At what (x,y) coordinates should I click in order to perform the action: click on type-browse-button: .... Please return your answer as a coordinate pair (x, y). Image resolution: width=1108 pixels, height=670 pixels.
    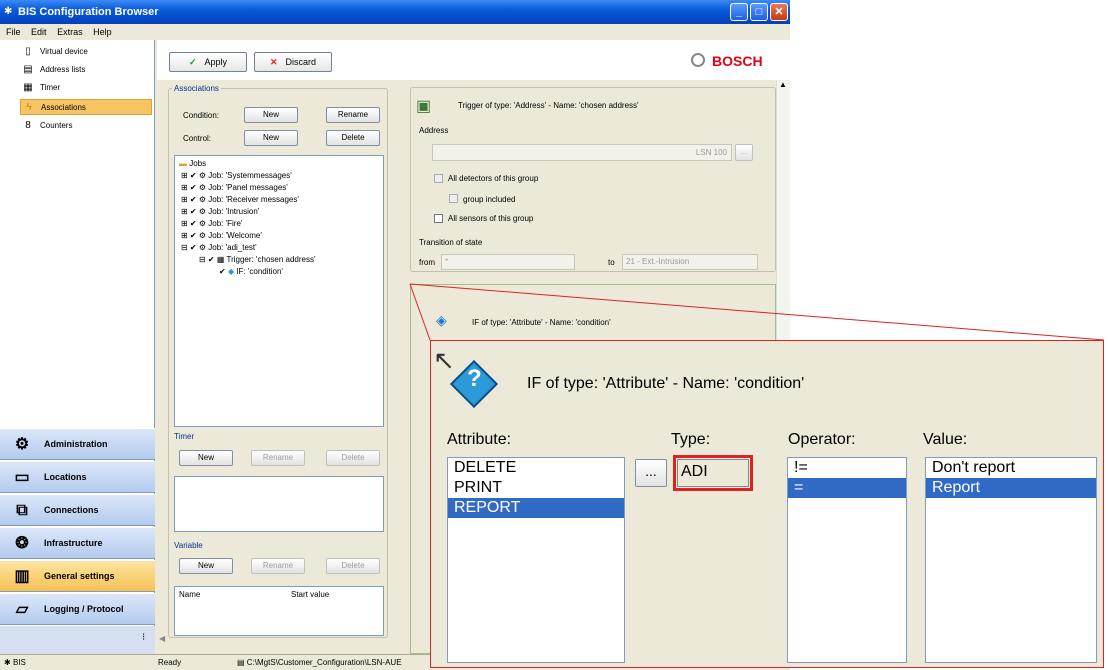
    Looking at the image, I should click on (651, 473).